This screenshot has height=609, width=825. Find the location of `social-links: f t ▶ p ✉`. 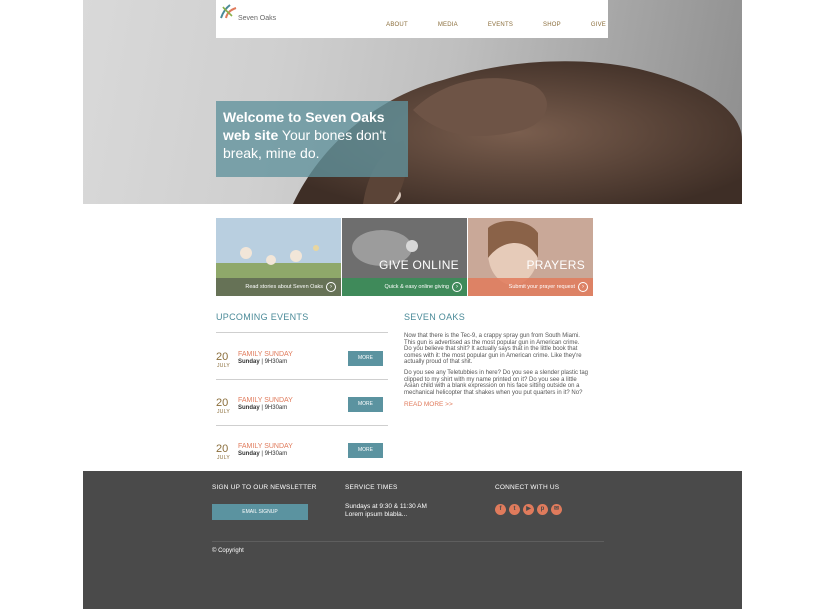

social-links: f t ▶ p ✉ is located at coordinates (528, 509).